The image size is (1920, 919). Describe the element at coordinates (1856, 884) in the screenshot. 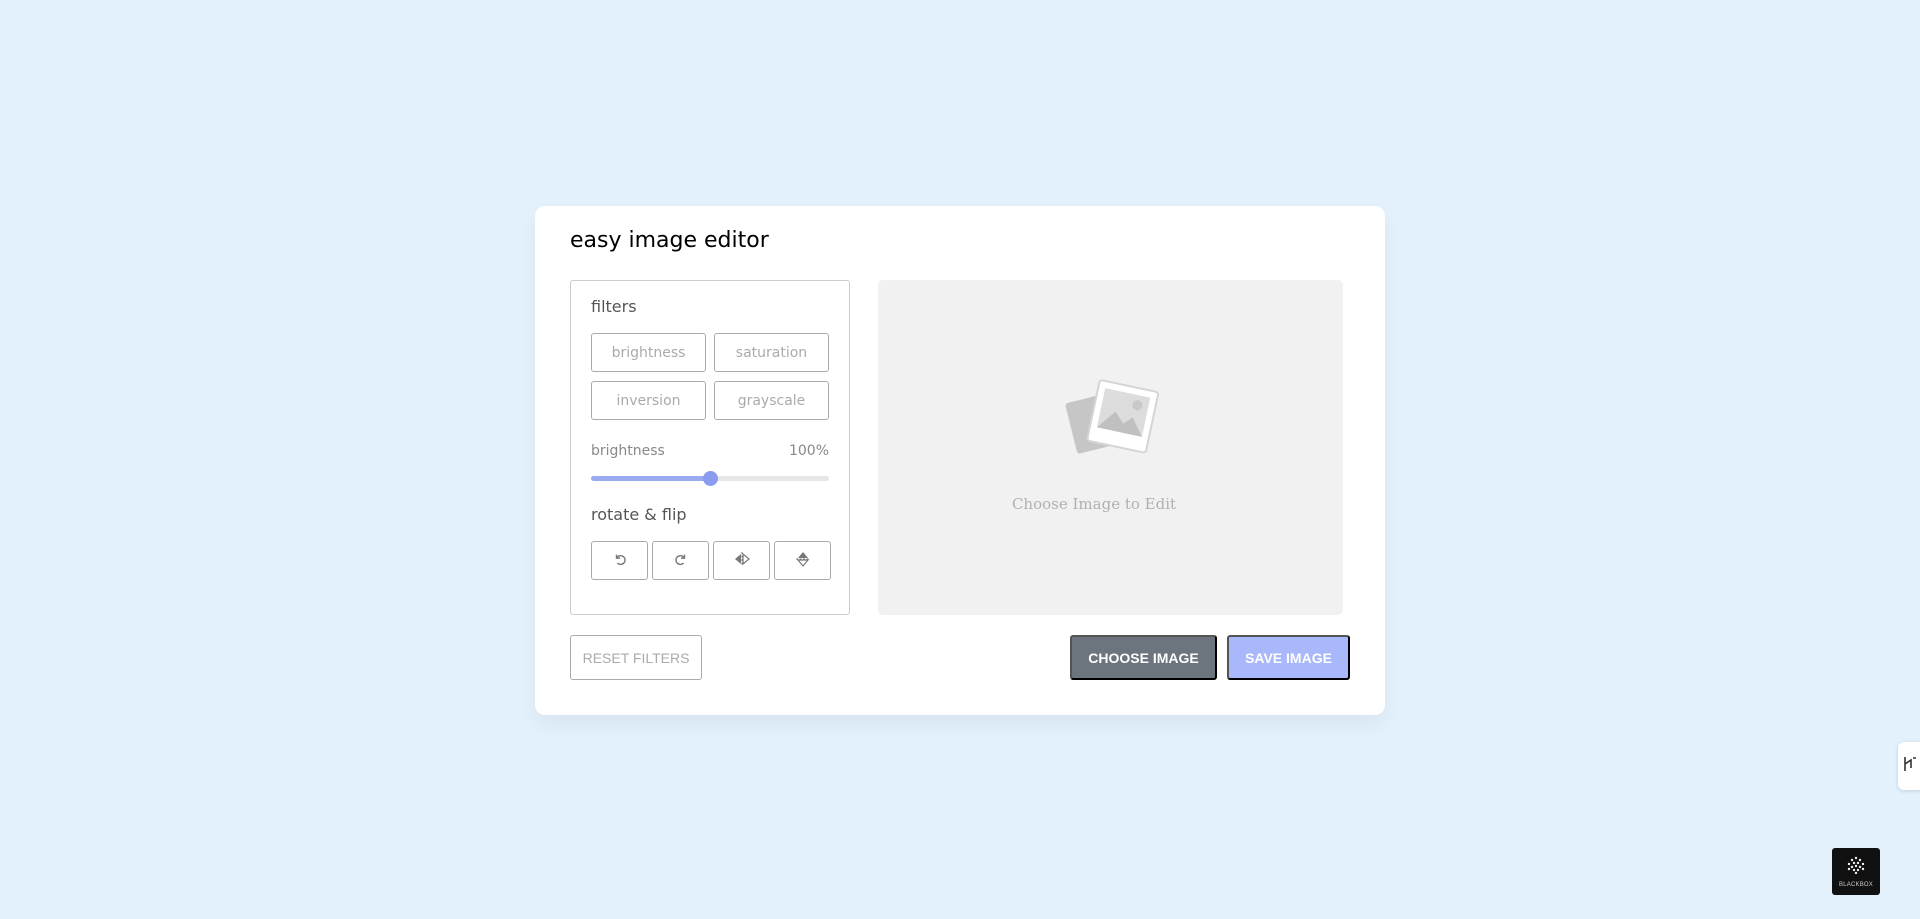

I see `blackbox-label: BLACKBOX` at that location.